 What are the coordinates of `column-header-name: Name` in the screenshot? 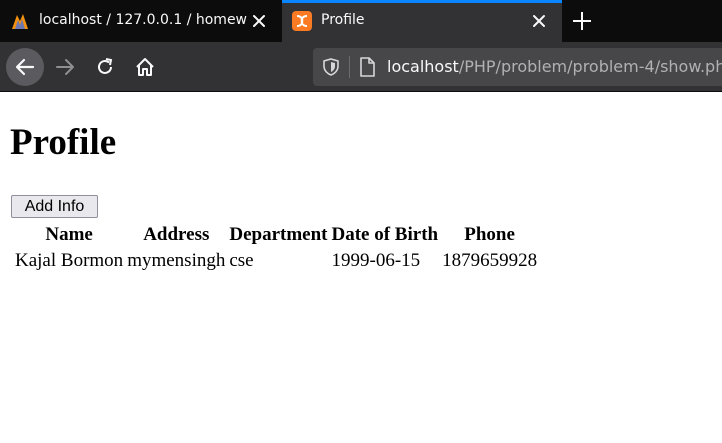 It's located at (69, 234).